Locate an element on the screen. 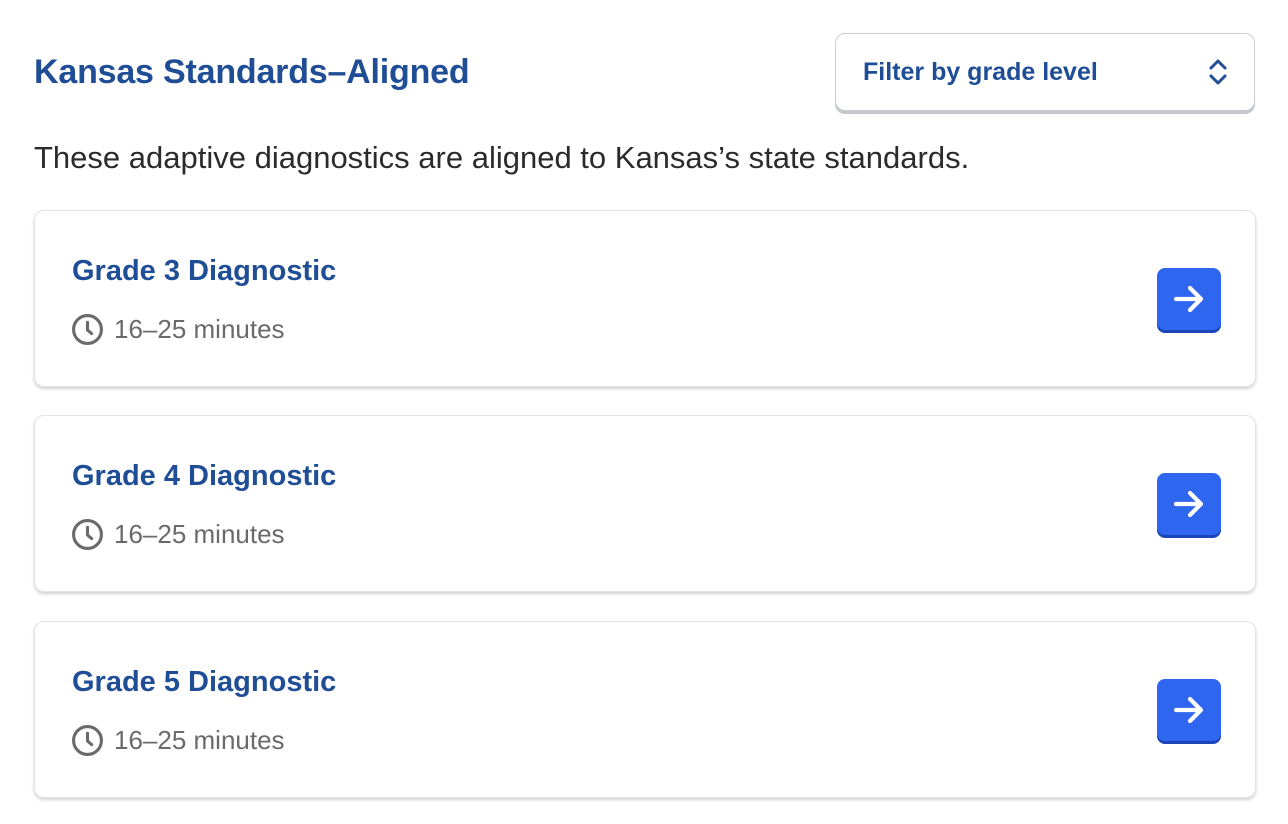 Image resolution: width=1288 pixels, height=824 pixels. start-grade-4-button is located at coordinates (1189, 504).